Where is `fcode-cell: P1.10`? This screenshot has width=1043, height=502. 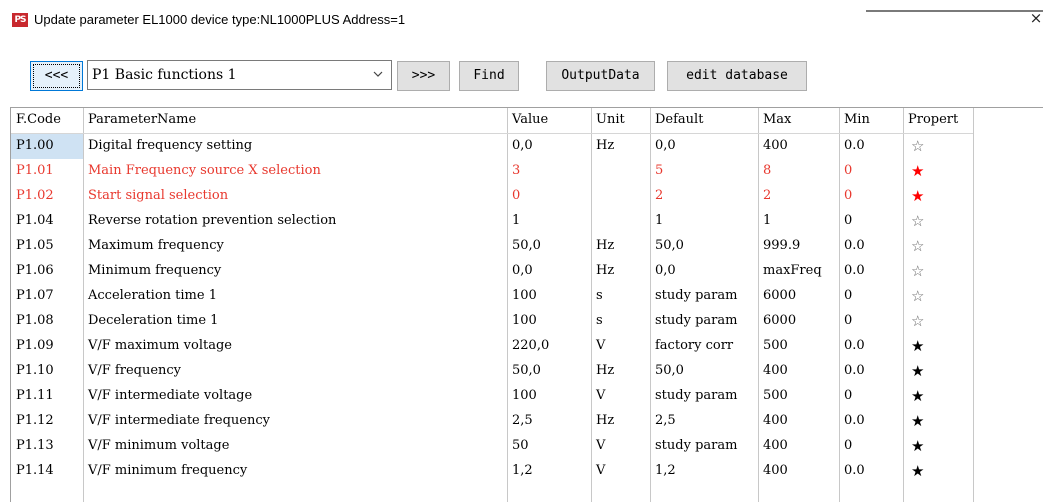 fcode-cell: P1.10 is located at coordinates (47, 371).